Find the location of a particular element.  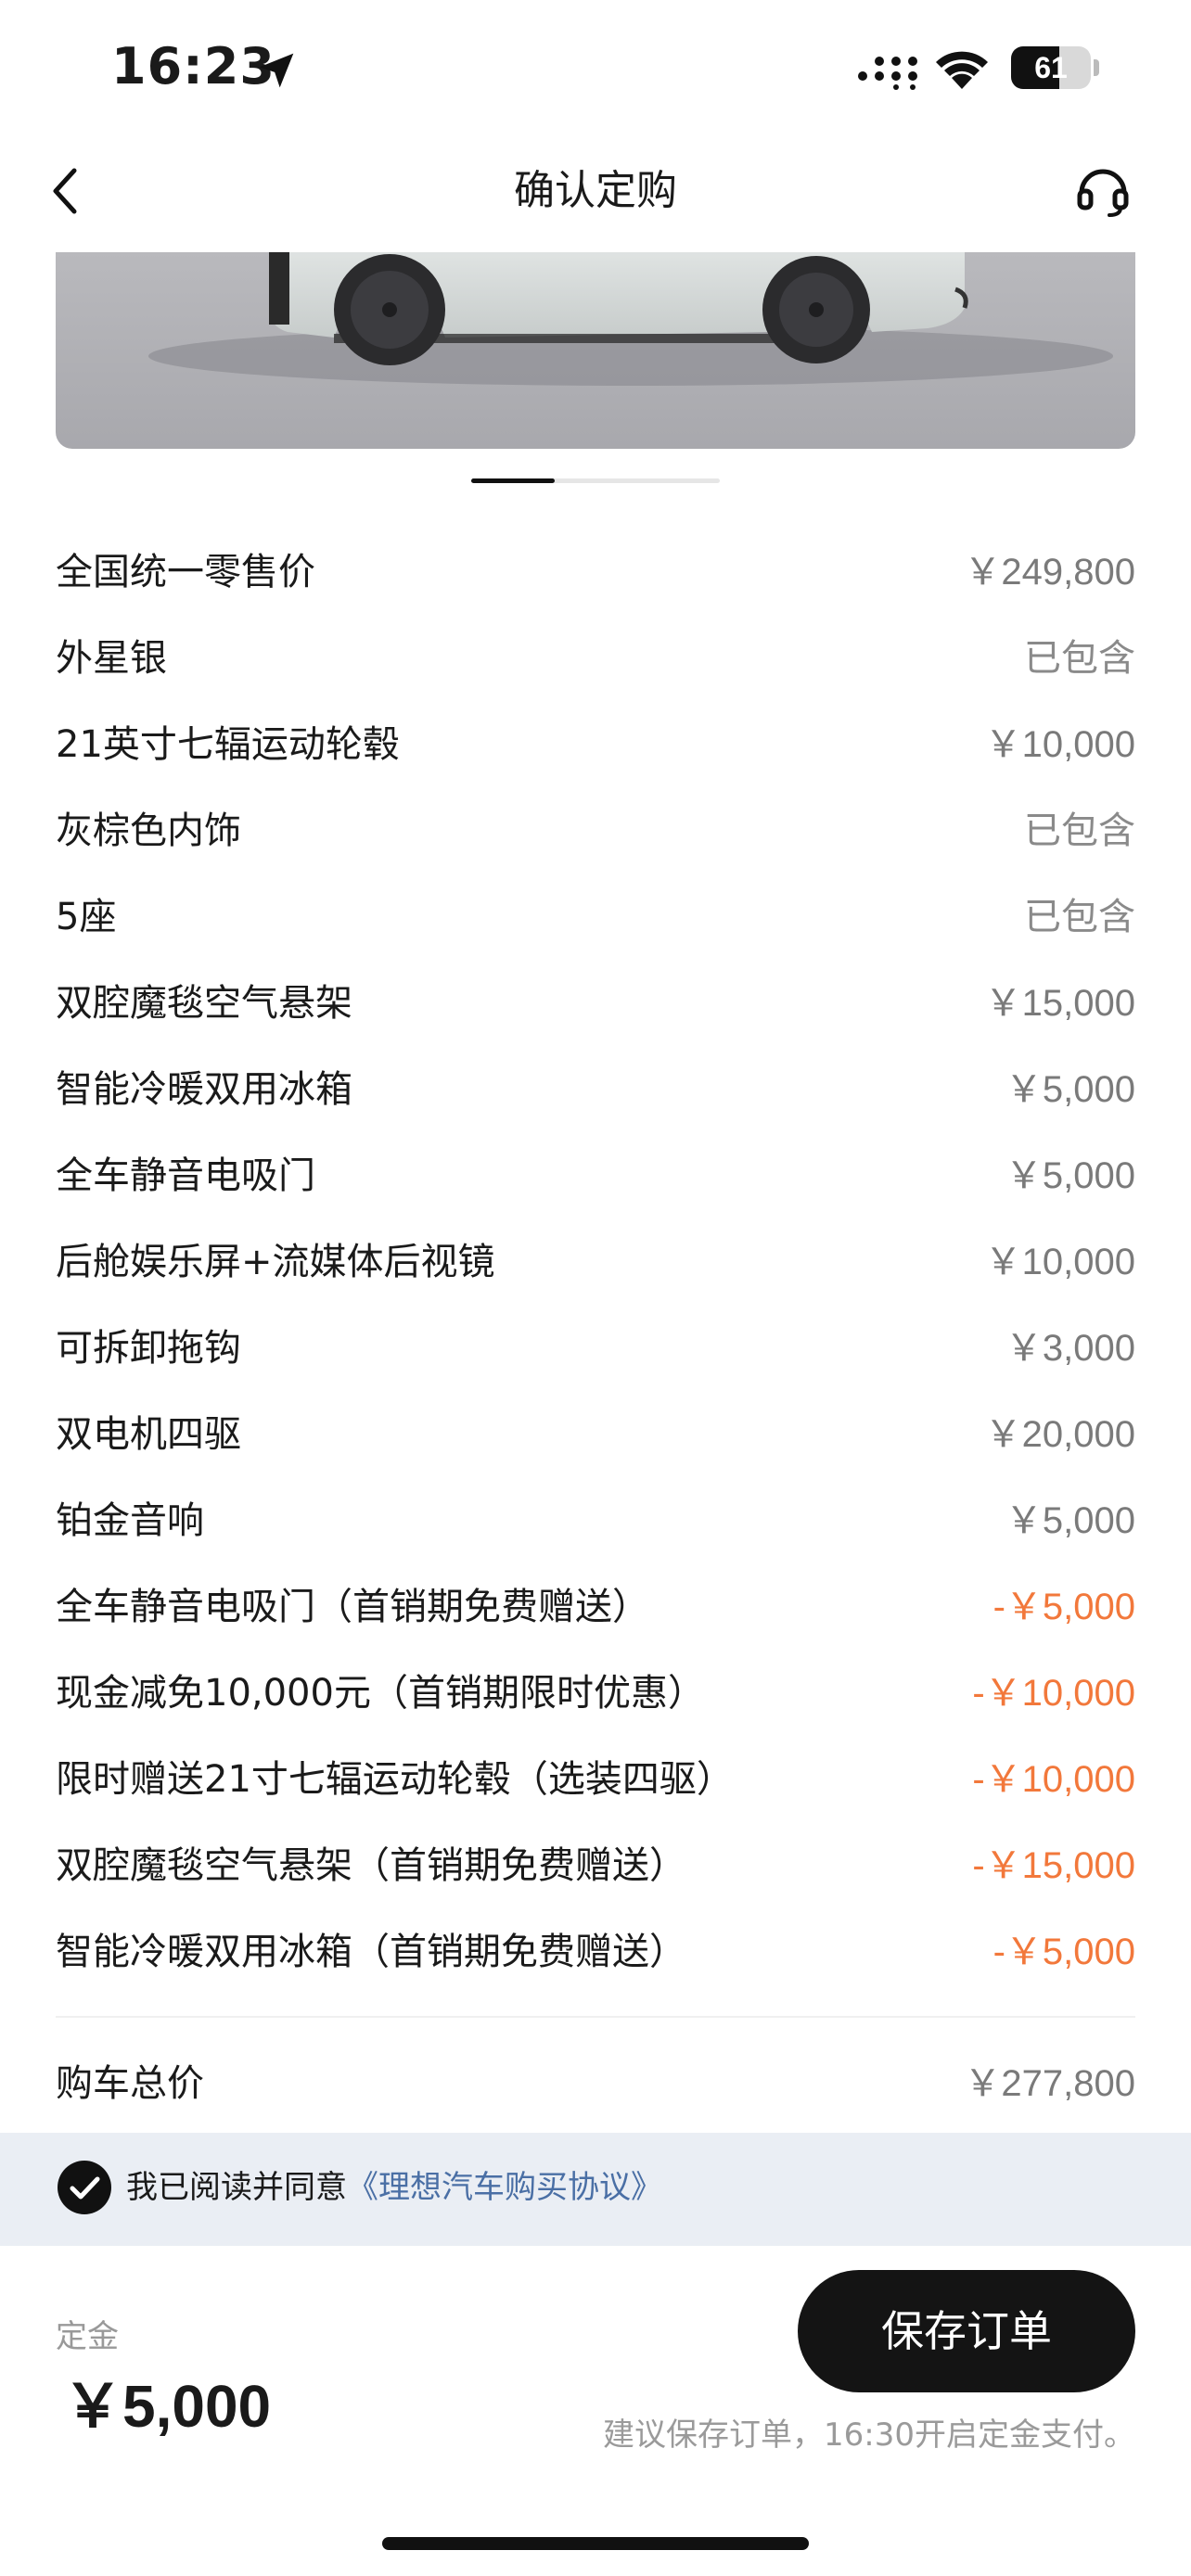

home-indicator is located at coordinates (595, 2543).